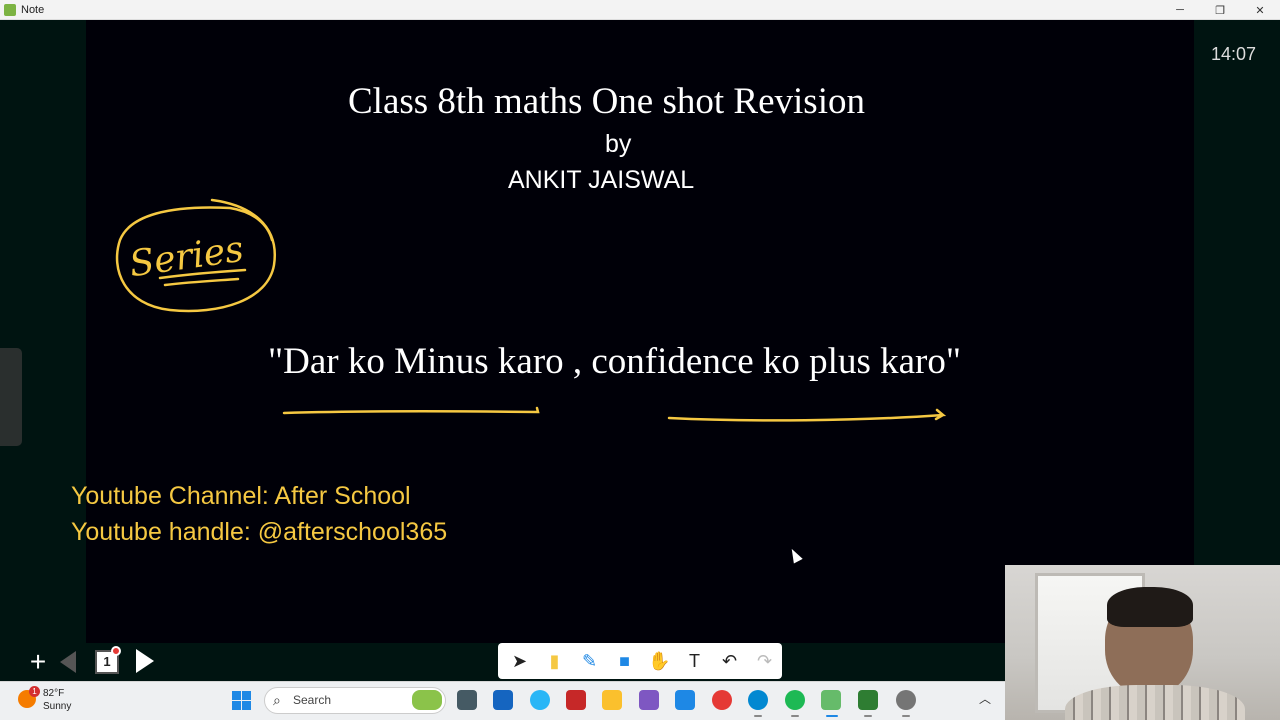 This screenshot has height=720, width=1280. I want to click on note-active-indicator, so click(832, 716).